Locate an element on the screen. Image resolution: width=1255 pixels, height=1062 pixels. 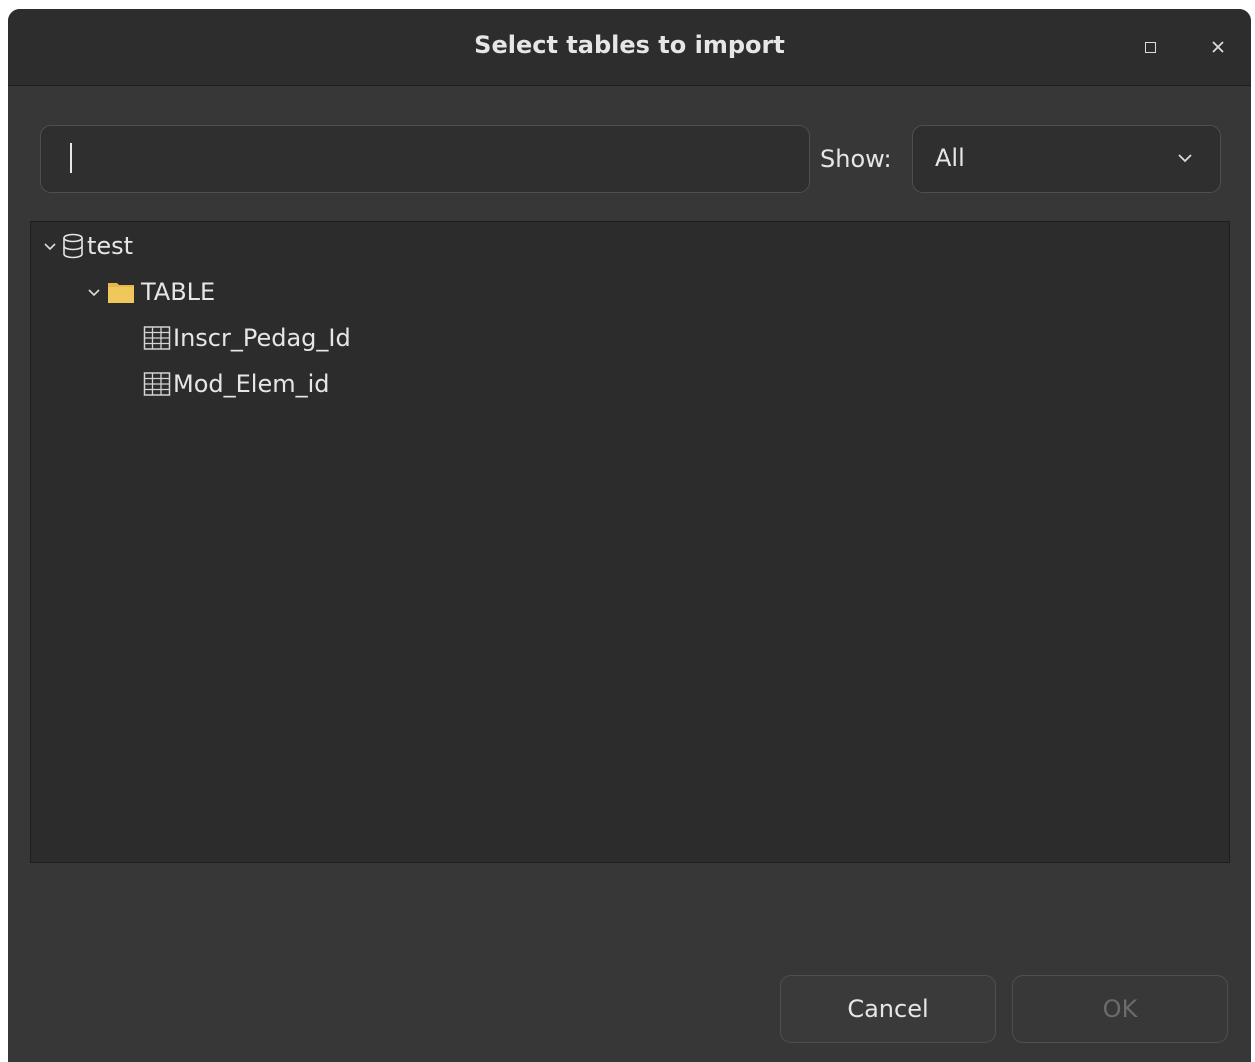
ok-button: OK is located at coordinates (1120, 1009).